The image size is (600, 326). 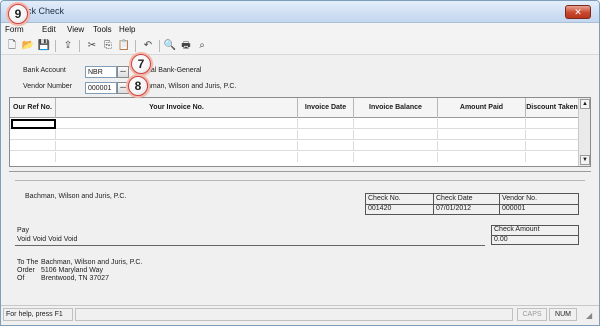 What do you see at coordinates (174, 70) in the screenshot?
I see `bank-account-description: nal Bank-General` at bounding box center [174, 70].